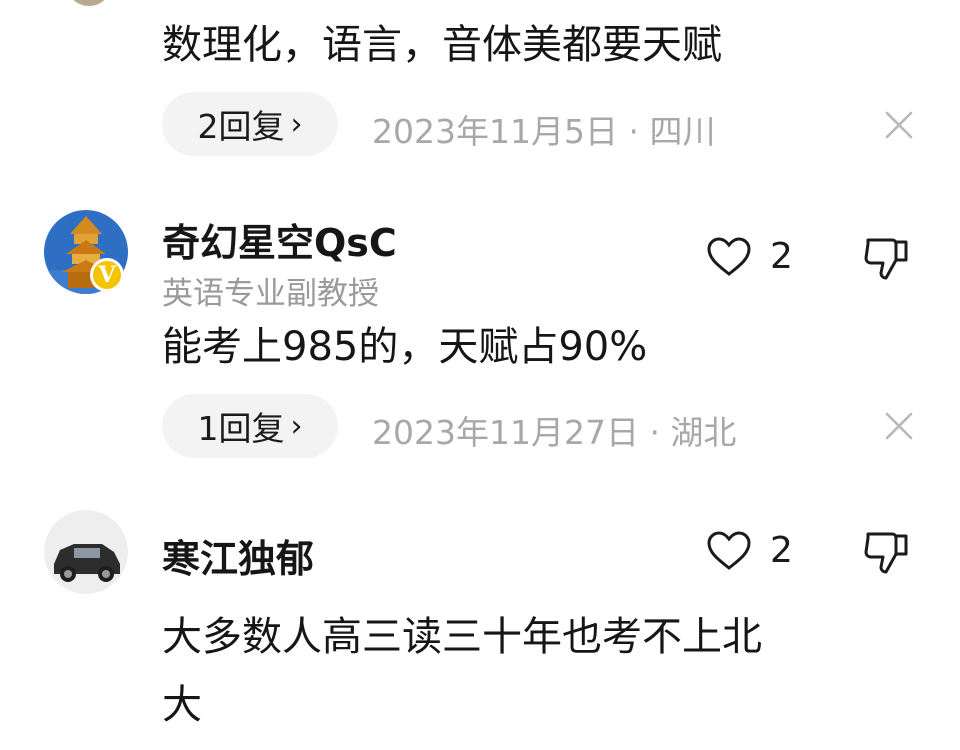 Image resolution: width=960 pixels, height=750 pixels. What do you see at coordinates (241, 428) in the screenshot?
I see `reply-count-label: 1回复` at bounding box center [241, 428].